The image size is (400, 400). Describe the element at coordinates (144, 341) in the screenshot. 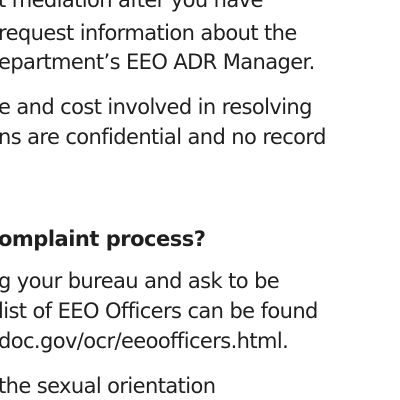

I see `contact-line-3: doc.gov/ocr/eeoofficers.html.` at that location.